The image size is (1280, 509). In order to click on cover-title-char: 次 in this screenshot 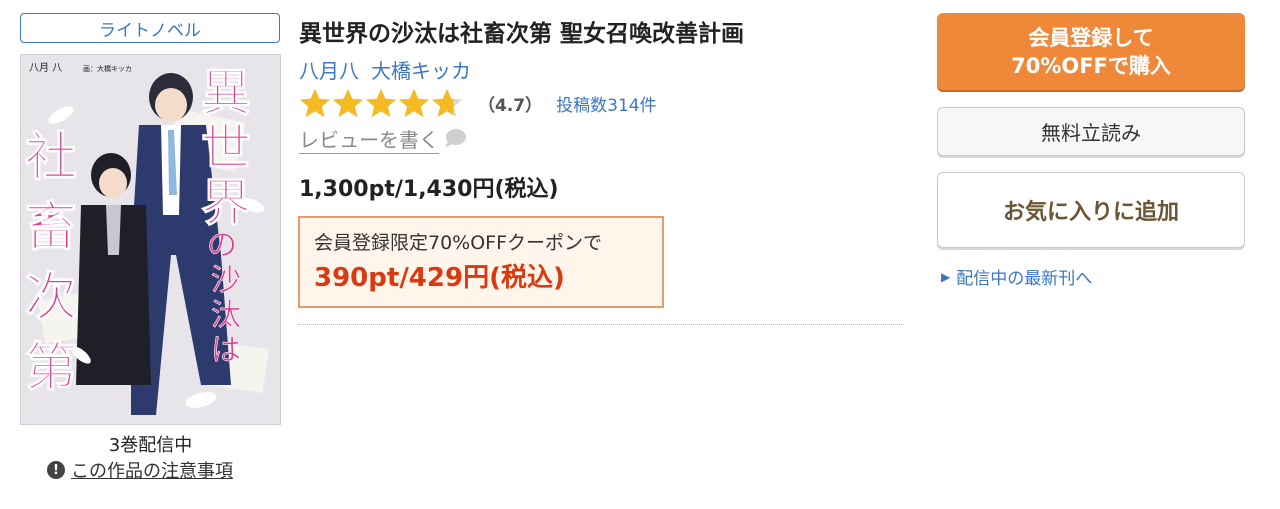, I will do `click(51, 298)`.